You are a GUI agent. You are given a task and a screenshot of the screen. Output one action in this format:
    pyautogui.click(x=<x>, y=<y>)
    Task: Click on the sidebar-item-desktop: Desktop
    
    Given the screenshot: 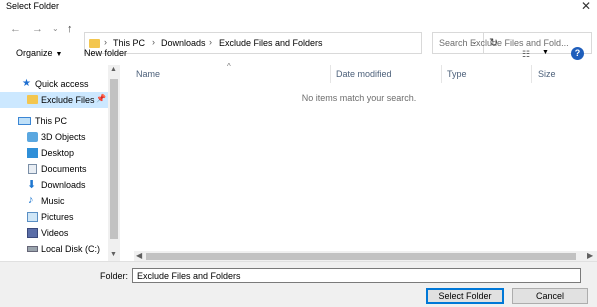 What is the action you would take?
    pyautogui.click(x=54, y=153)
    